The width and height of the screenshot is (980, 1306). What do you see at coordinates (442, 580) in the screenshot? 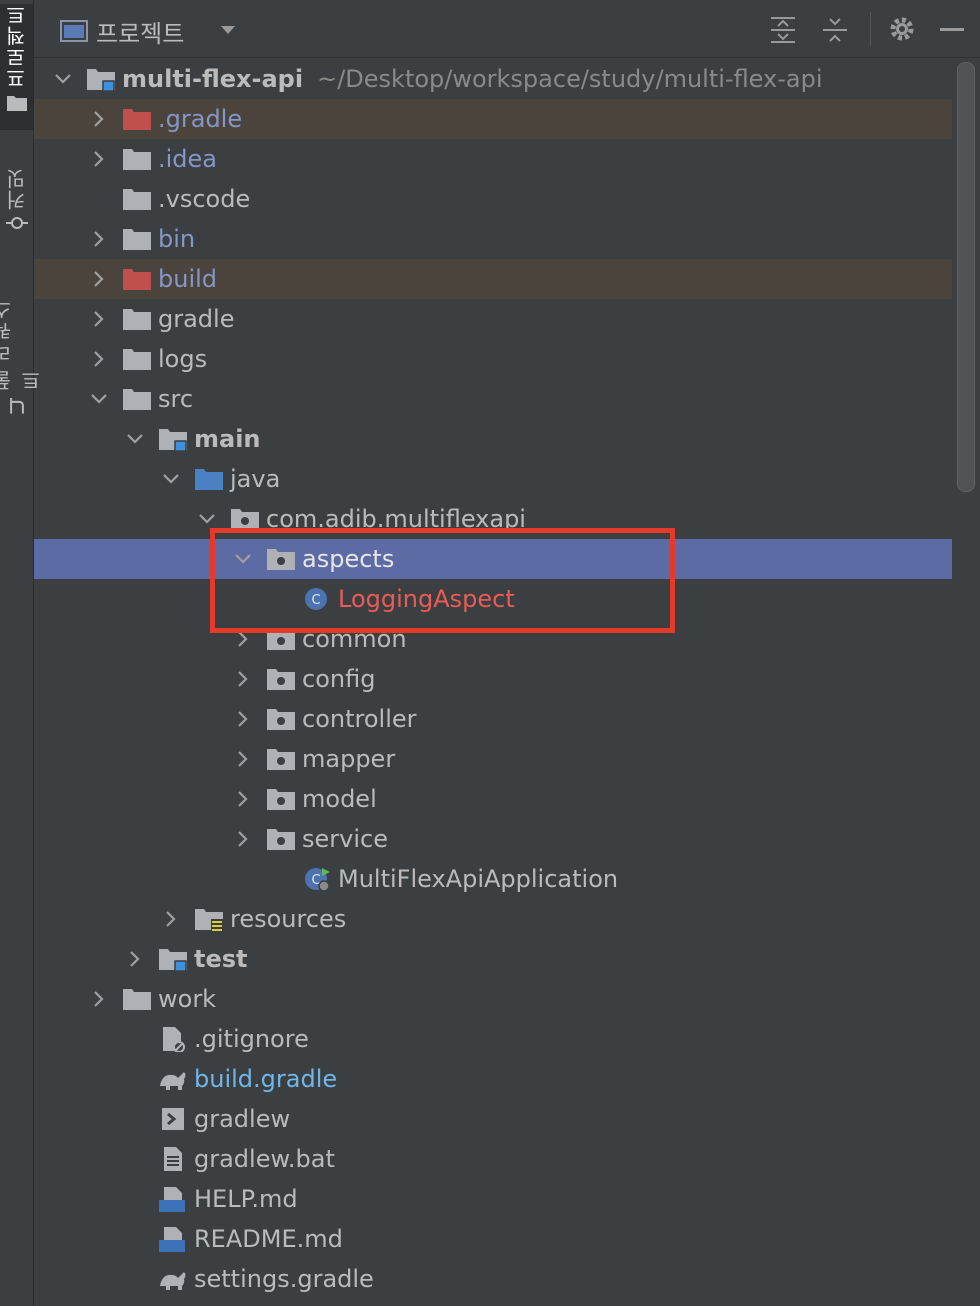
I see `annotation-highlight-box` at bounding box center [442, 580].